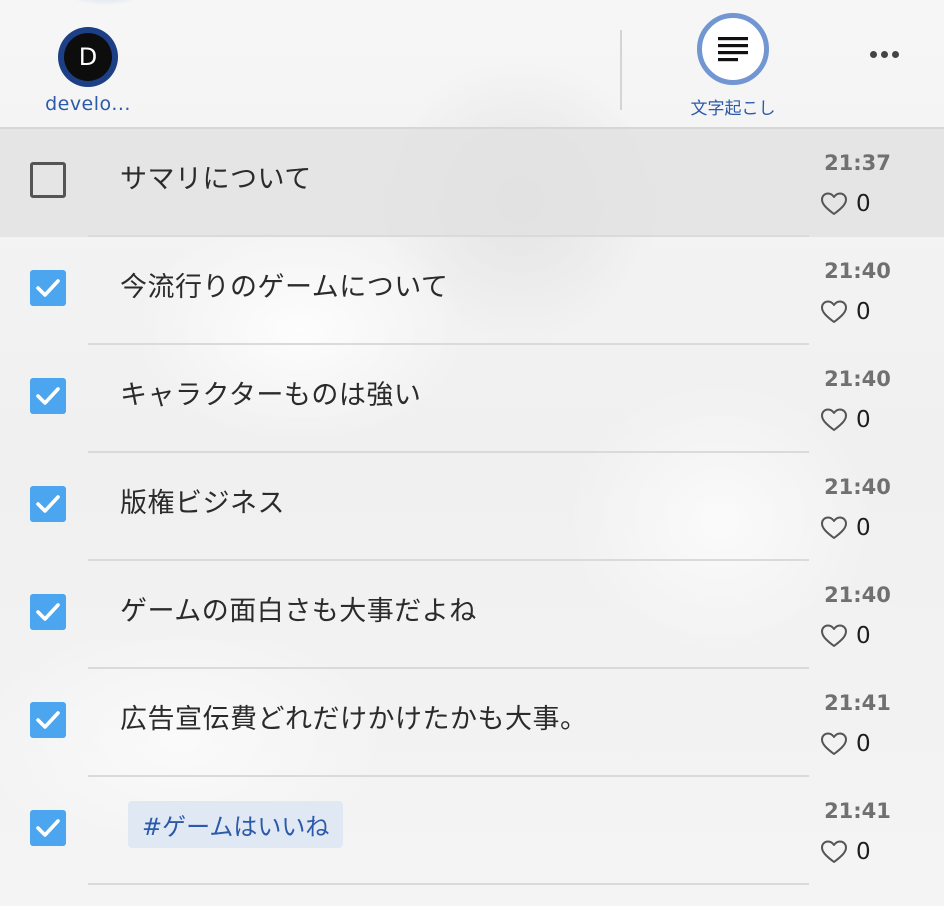 This screenshot has width=944, height=906. I want to click on list-item: 広告宣伝費どれだけかけたかも大事。 21:41 0, so click(472, 723).